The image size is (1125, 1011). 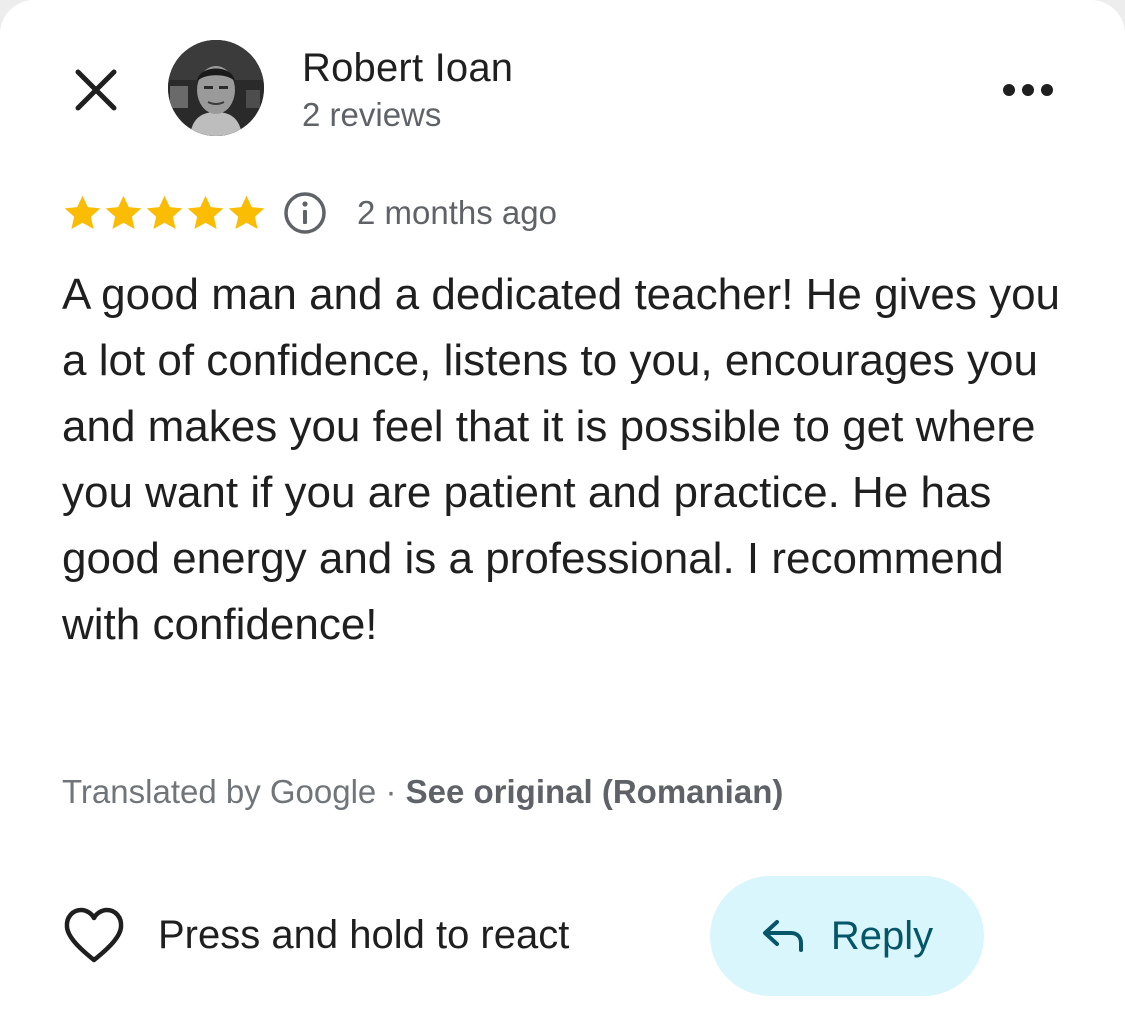 I want to click on translated-by-label: Translated by Google, so click(x=219, y=791).